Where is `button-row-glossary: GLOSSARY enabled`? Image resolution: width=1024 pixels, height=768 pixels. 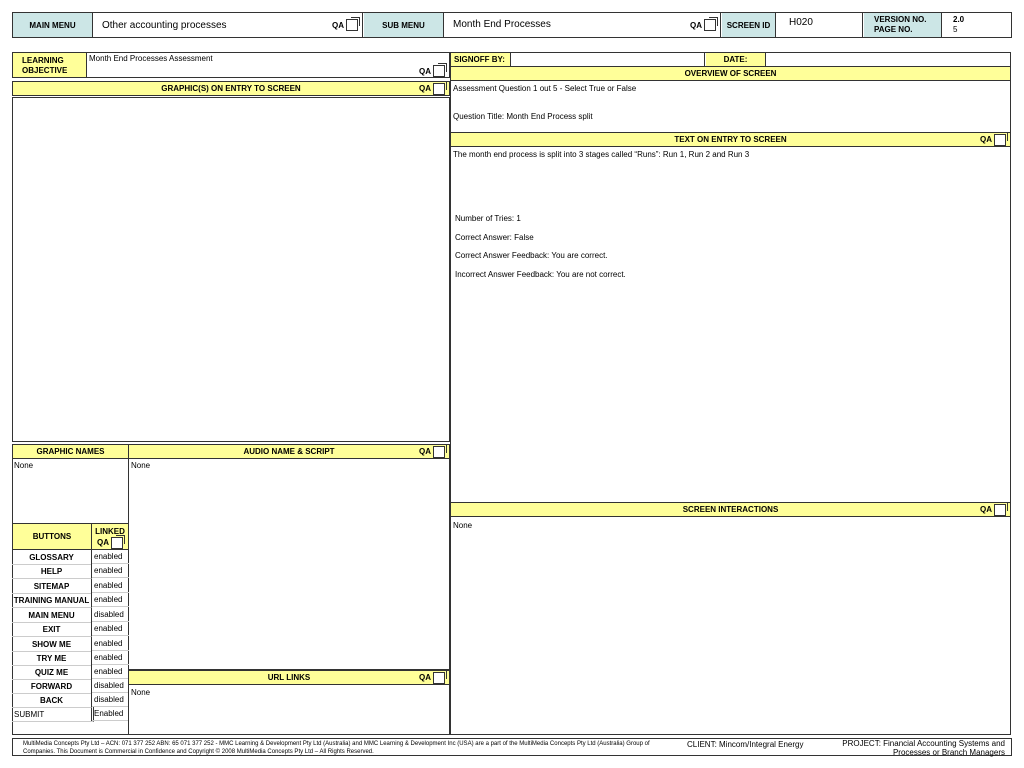
button-row-glossary: GLOSSARY enabled is located at coordinates (70, 557).